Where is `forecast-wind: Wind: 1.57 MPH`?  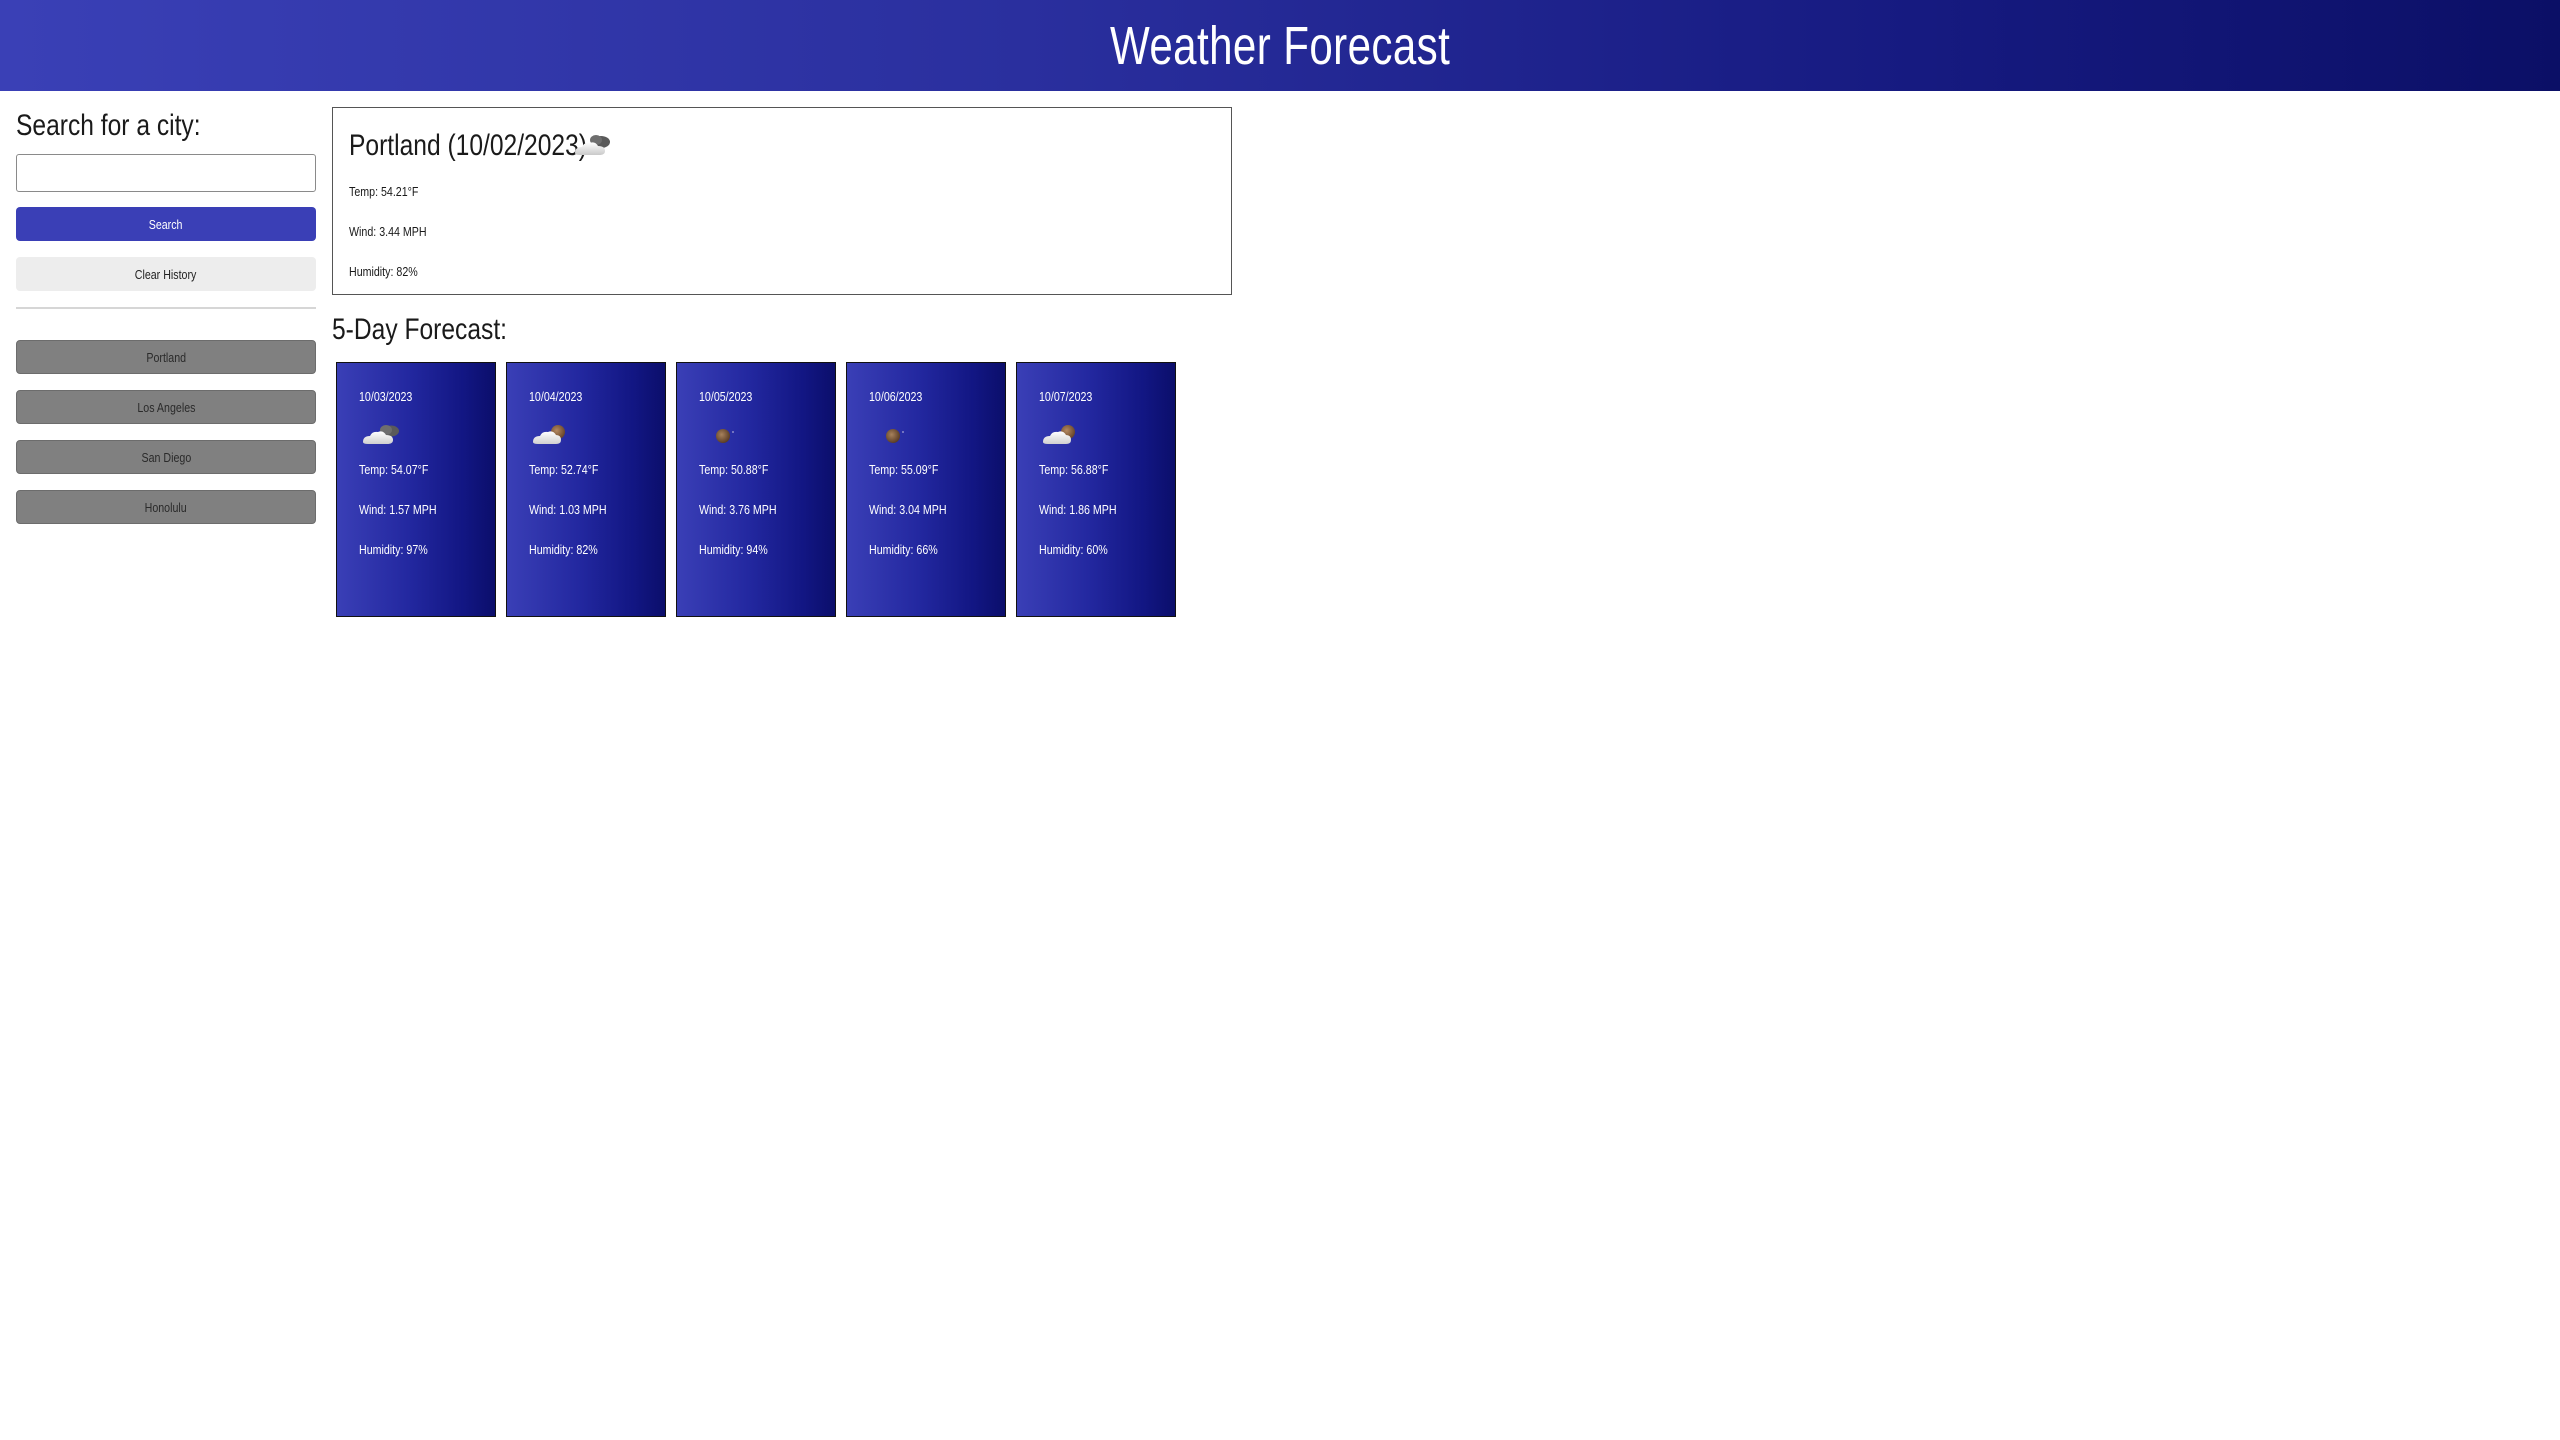 forecast-wind: Wind: 1.57 MPH is located at coordinates (398, 509).